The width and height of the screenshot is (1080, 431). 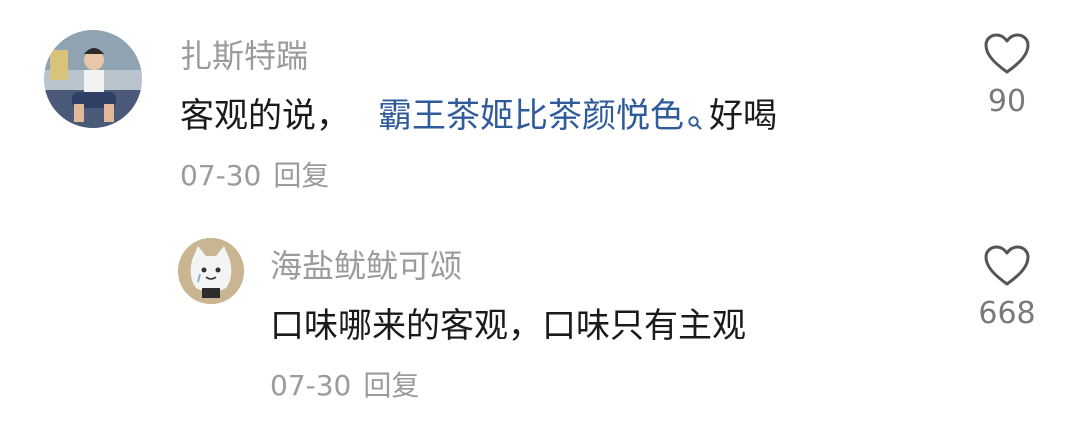 I want to click on like-count: 668, so click(x=1007, y=313).